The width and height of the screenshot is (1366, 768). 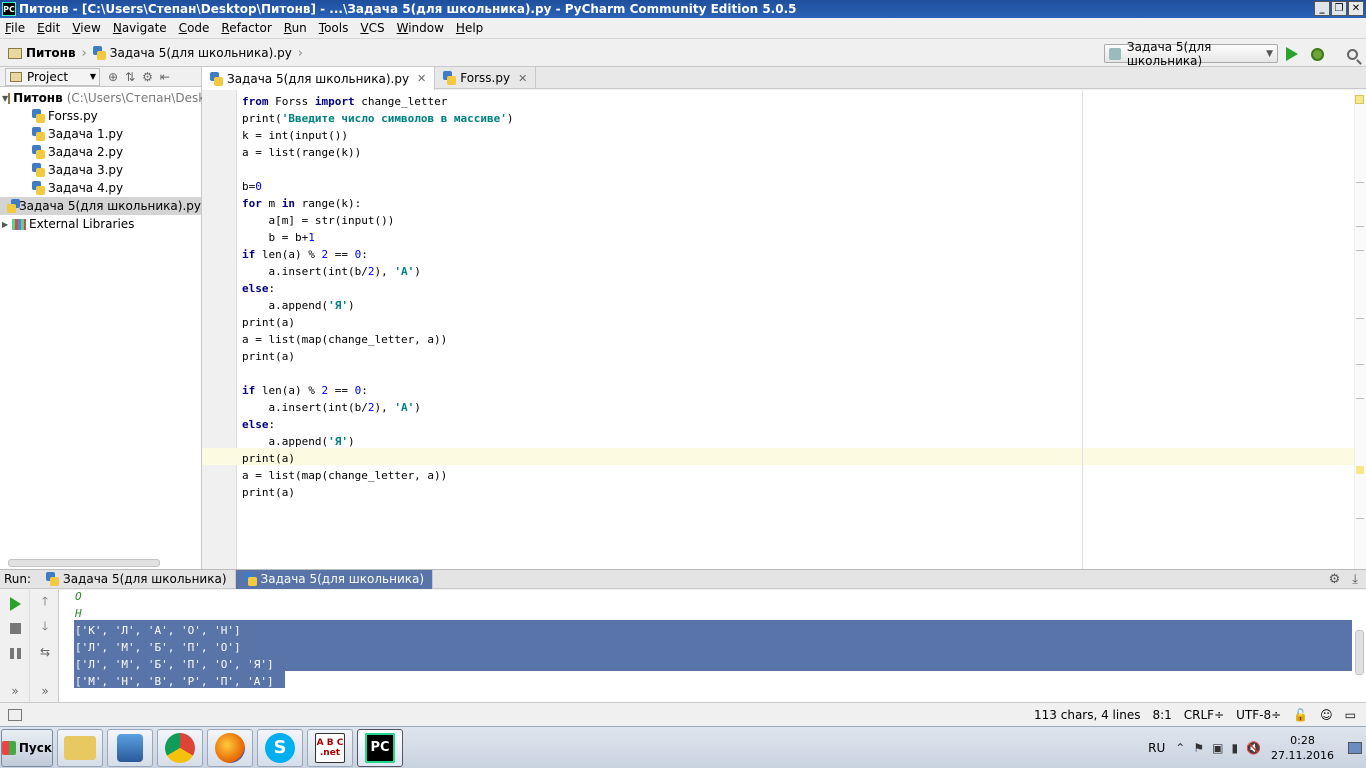 What do you see at coordinates (1355, 748) in the screenshot?
I see `show-desktop-icon` at bounding box center [1355, 748].